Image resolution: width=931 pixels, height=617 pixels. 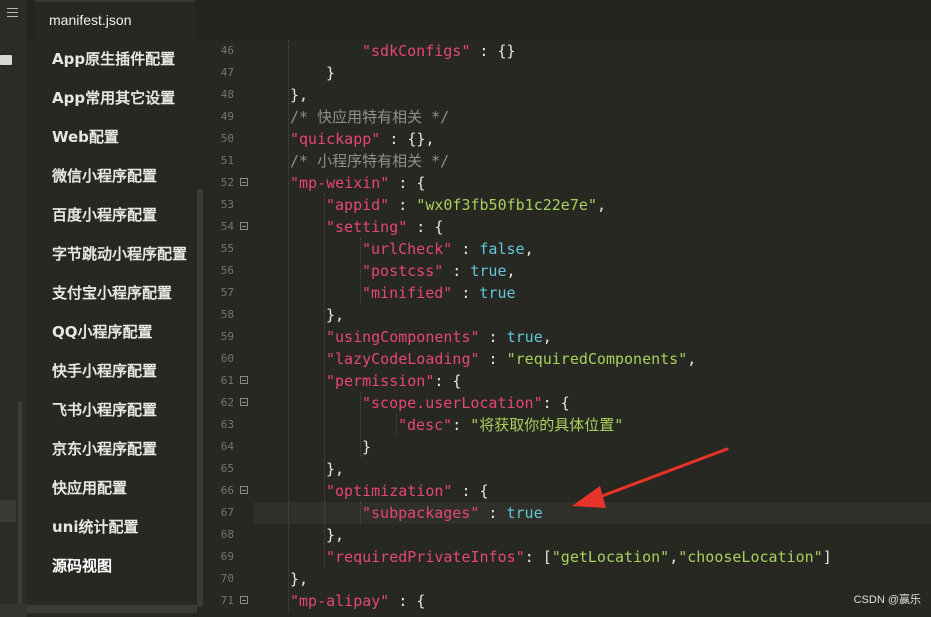 What do you see at coordinates (650, 477) in the screenshot?
I see `annotation-arrow` at bounding box center [650, 477].